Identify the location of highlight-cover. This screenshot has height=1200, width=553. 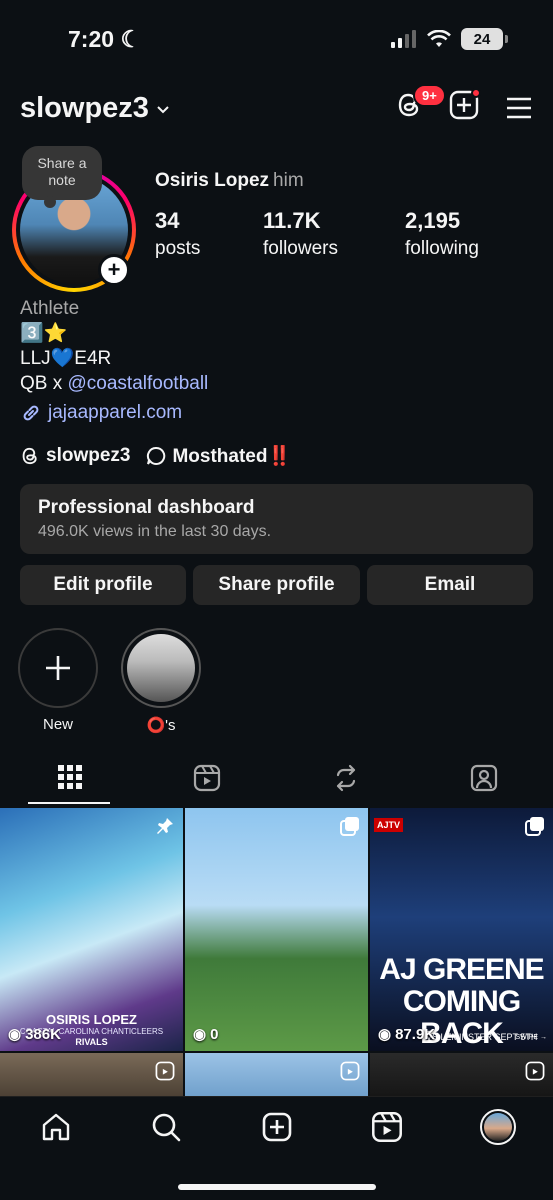
(161, 668).